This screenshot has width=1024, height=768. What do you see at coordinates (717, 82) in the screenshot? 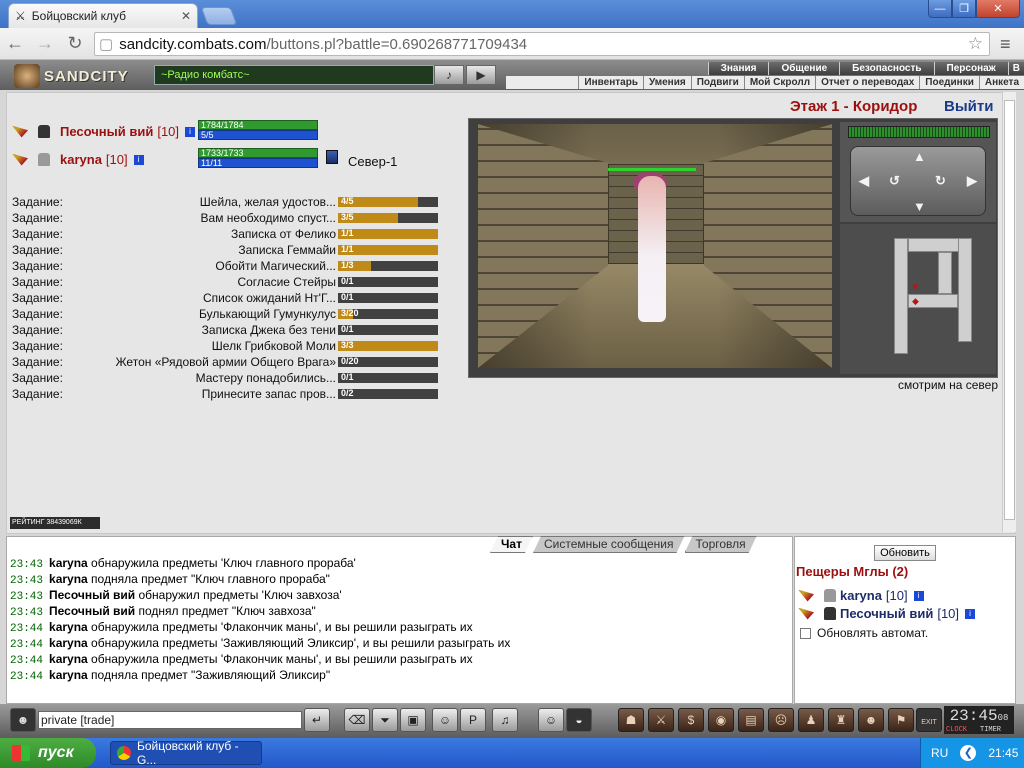
I see `submenu-item: Подвиги` at bounding box center [717, 82].